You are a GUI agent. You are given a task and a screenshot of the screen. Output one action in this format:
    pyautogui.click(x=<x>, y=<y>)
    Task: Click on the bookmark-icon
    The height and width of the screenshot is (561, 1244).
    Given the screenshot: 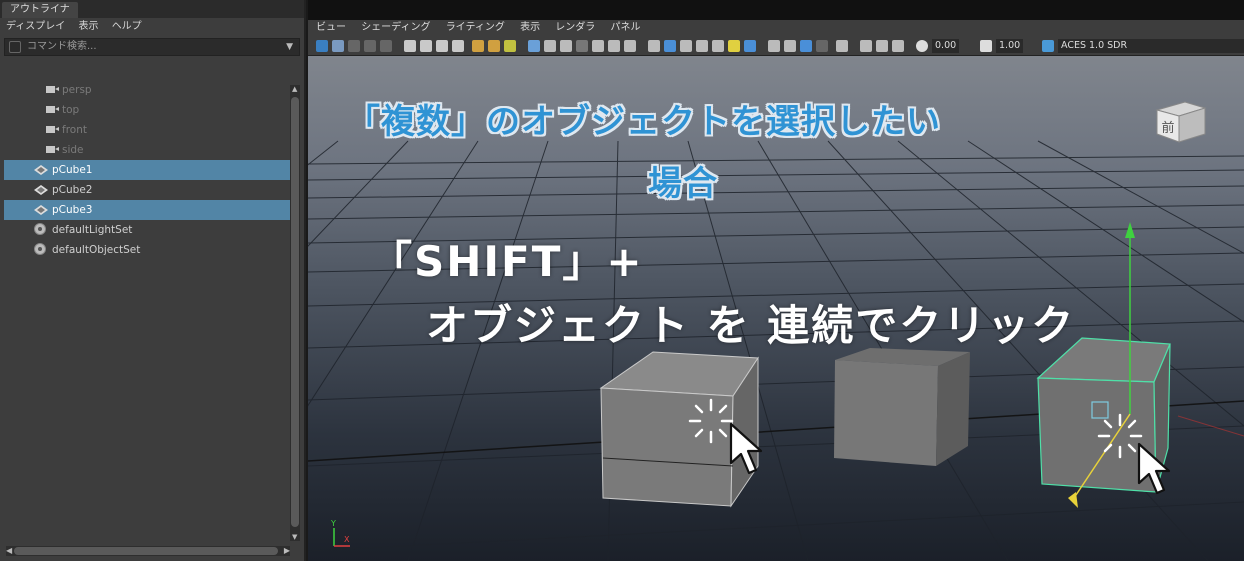 What is the action you would take?
    pyautogui.click(x=354, y=46)
    